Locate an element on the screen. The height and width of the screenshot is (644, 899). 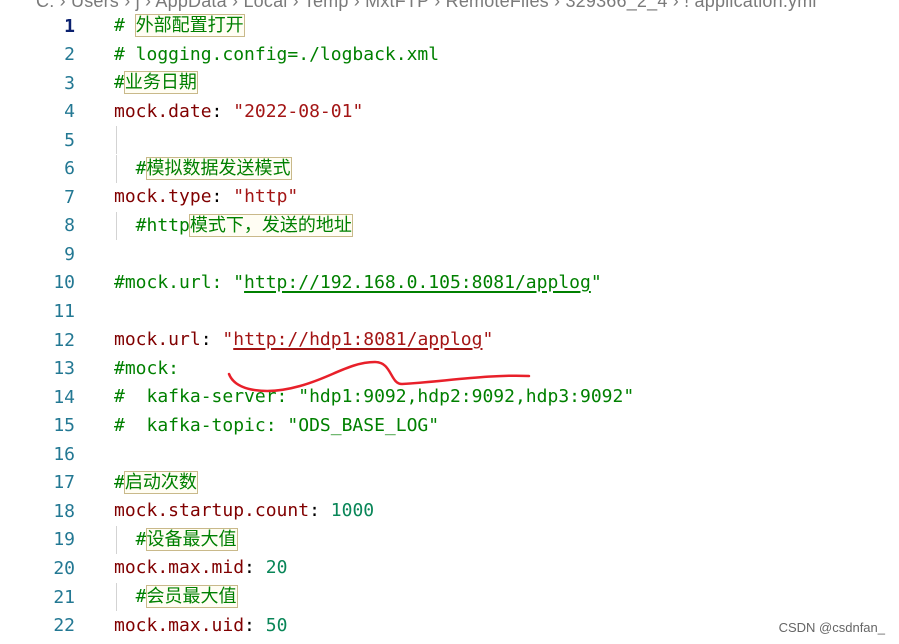
line-number: 22 is located at coordinates (64, 626).